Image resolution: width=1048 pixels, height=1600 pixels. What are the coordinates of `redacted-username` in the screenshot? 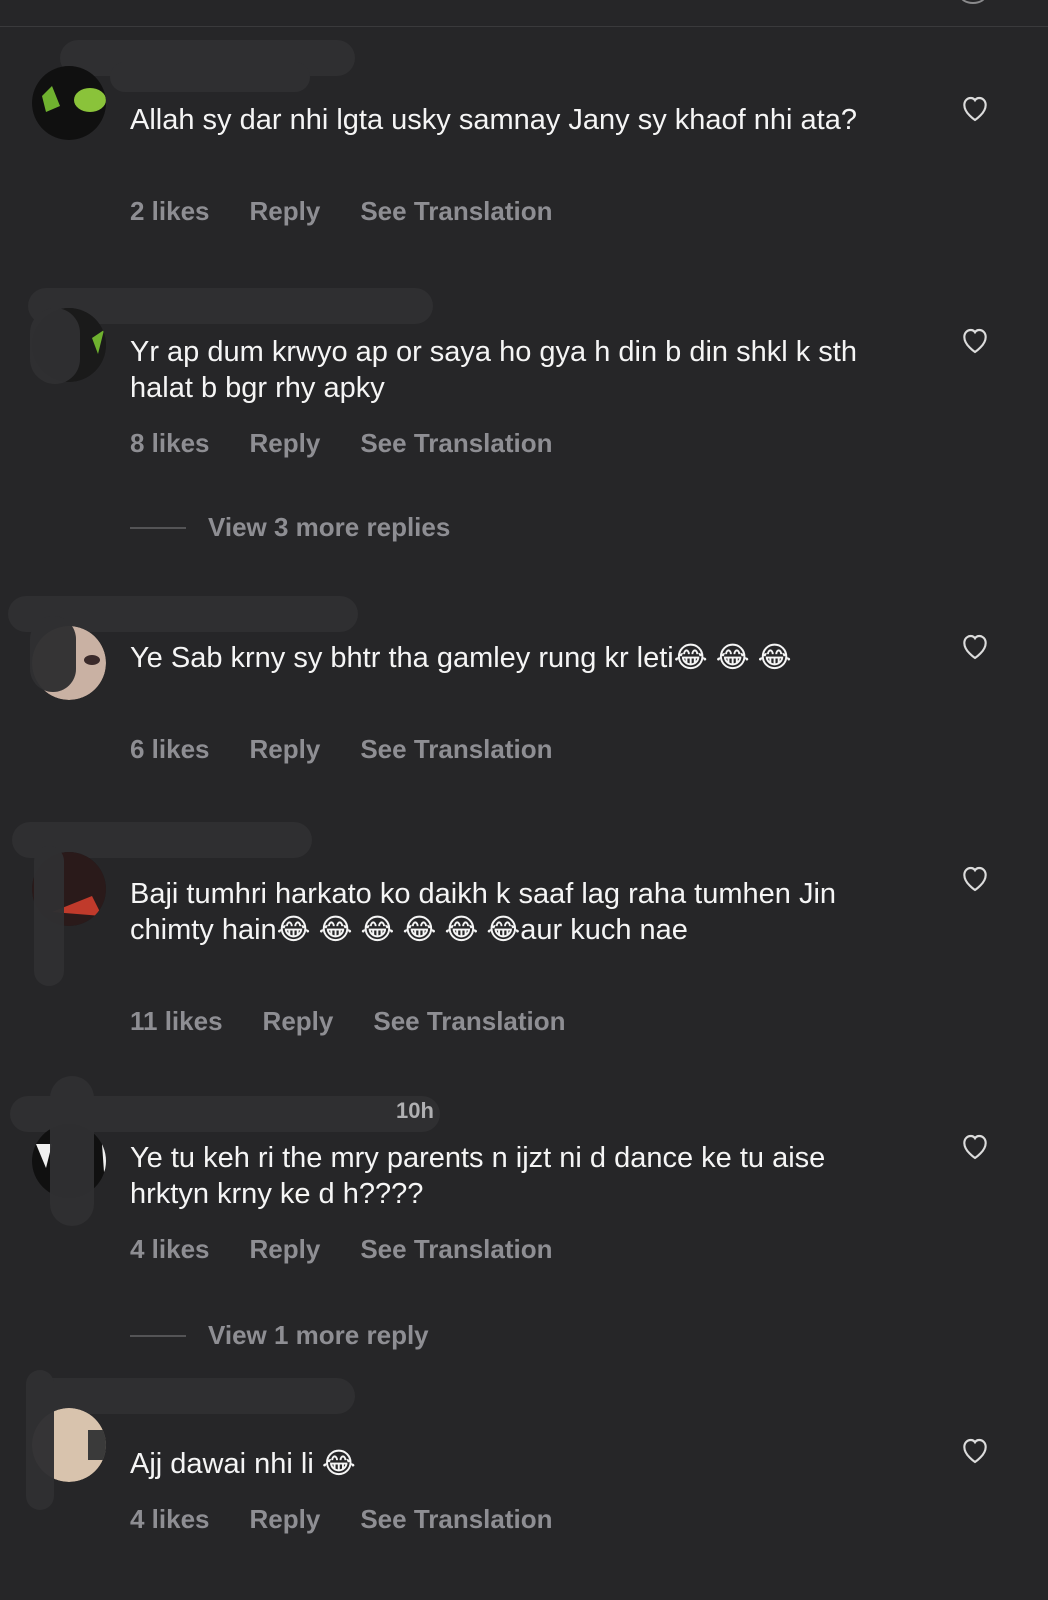 It's located at (210, 77).